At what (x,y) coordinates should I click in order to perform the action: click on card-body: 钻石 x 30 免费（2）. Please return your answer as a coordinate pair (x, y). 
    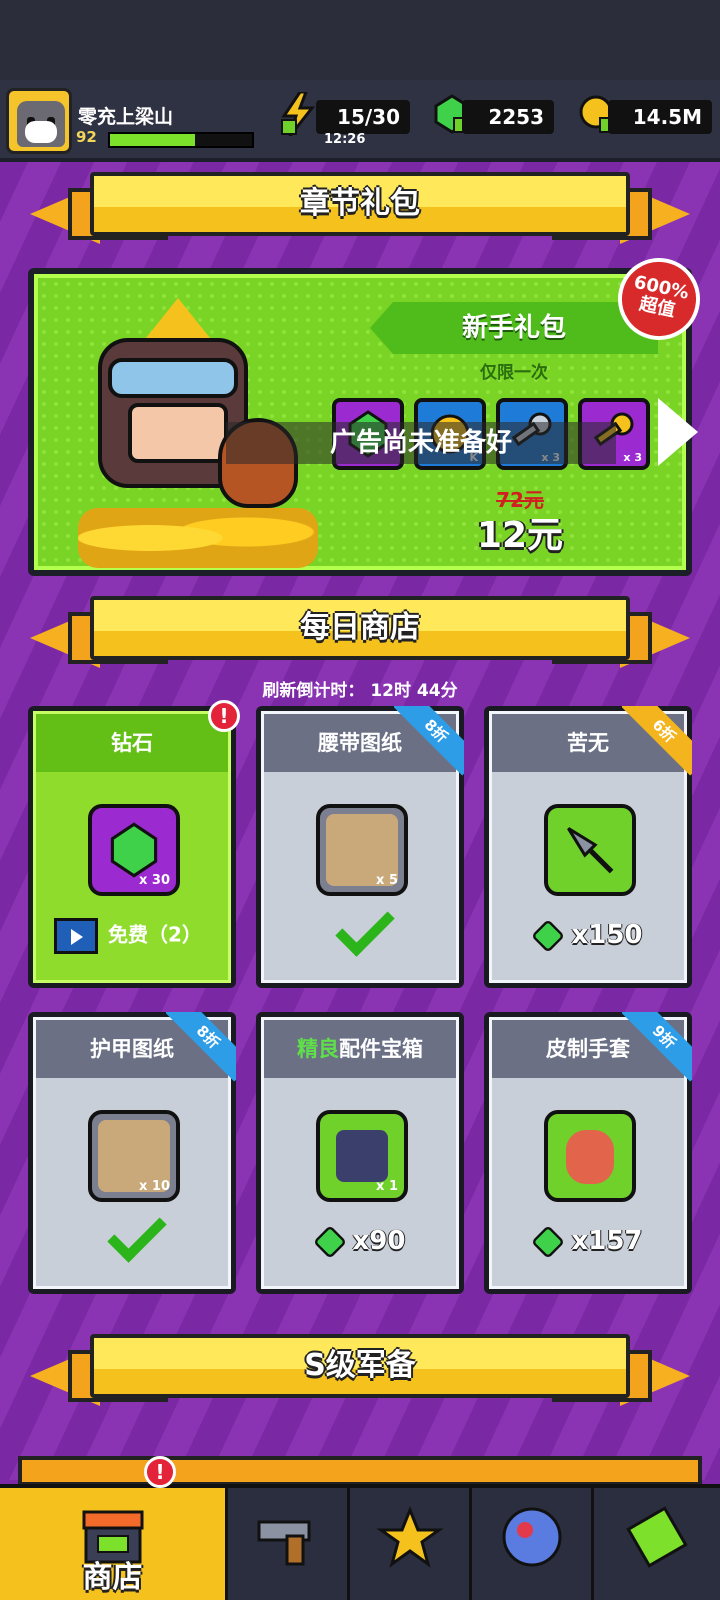
    Looking at the image, I should click on (132, 847).